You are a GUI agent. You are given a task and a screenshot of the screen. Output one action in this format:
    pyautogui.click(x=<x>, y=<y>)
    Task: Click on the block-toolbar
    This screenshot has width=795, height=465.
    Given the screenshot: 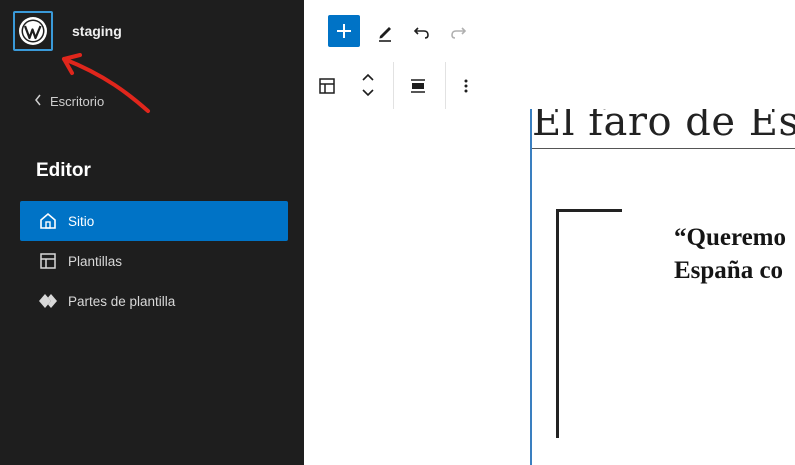 What is the action you would take?
    pyautogui.click(x=549, y=86)
    